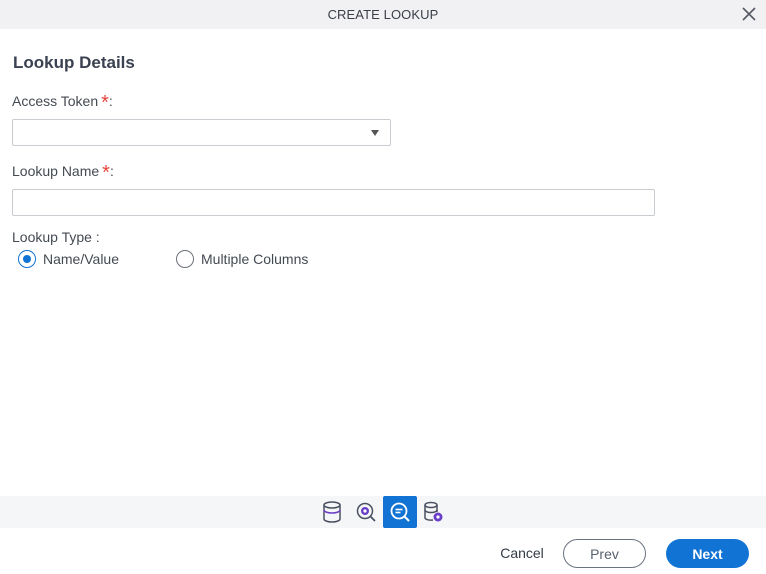  I want to click on dropdown-arrow-icon, so click(375, 133).